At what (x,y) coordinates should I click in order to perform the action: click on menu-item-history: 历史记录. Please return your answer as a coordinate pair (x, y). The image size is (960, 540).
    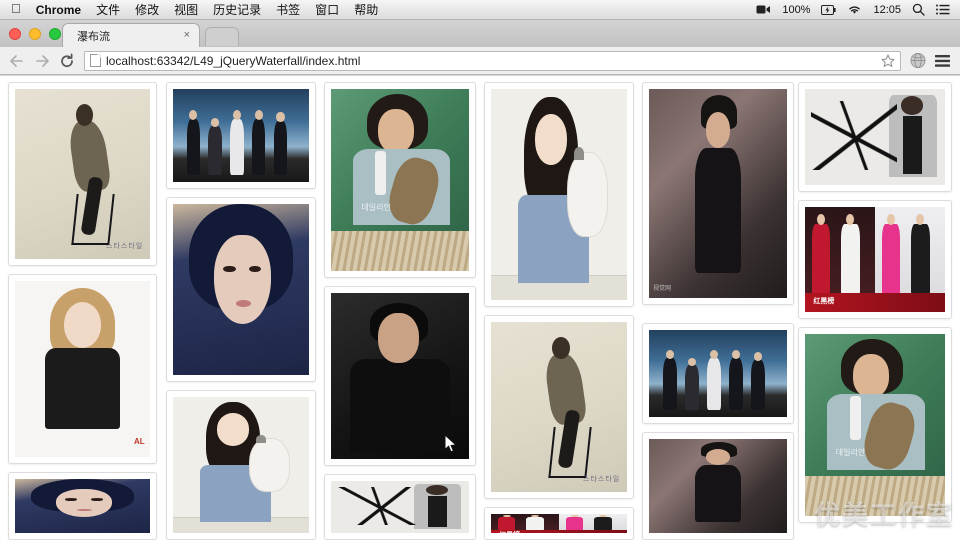
    Looking at the image, I should click on (237, 9).